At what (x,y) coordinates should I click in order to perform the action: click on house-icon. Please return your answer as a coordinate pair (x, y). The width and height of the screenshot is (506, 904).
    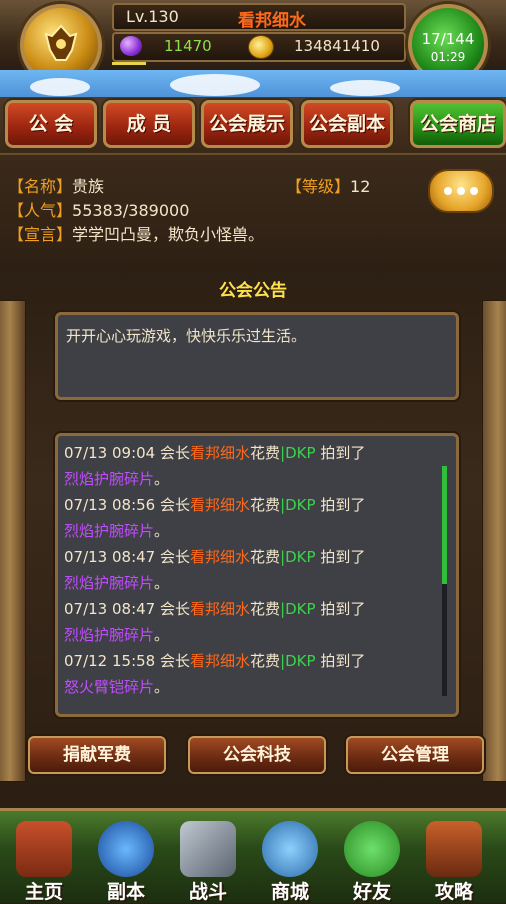
    Looking at the image, I should click on (44, 849).